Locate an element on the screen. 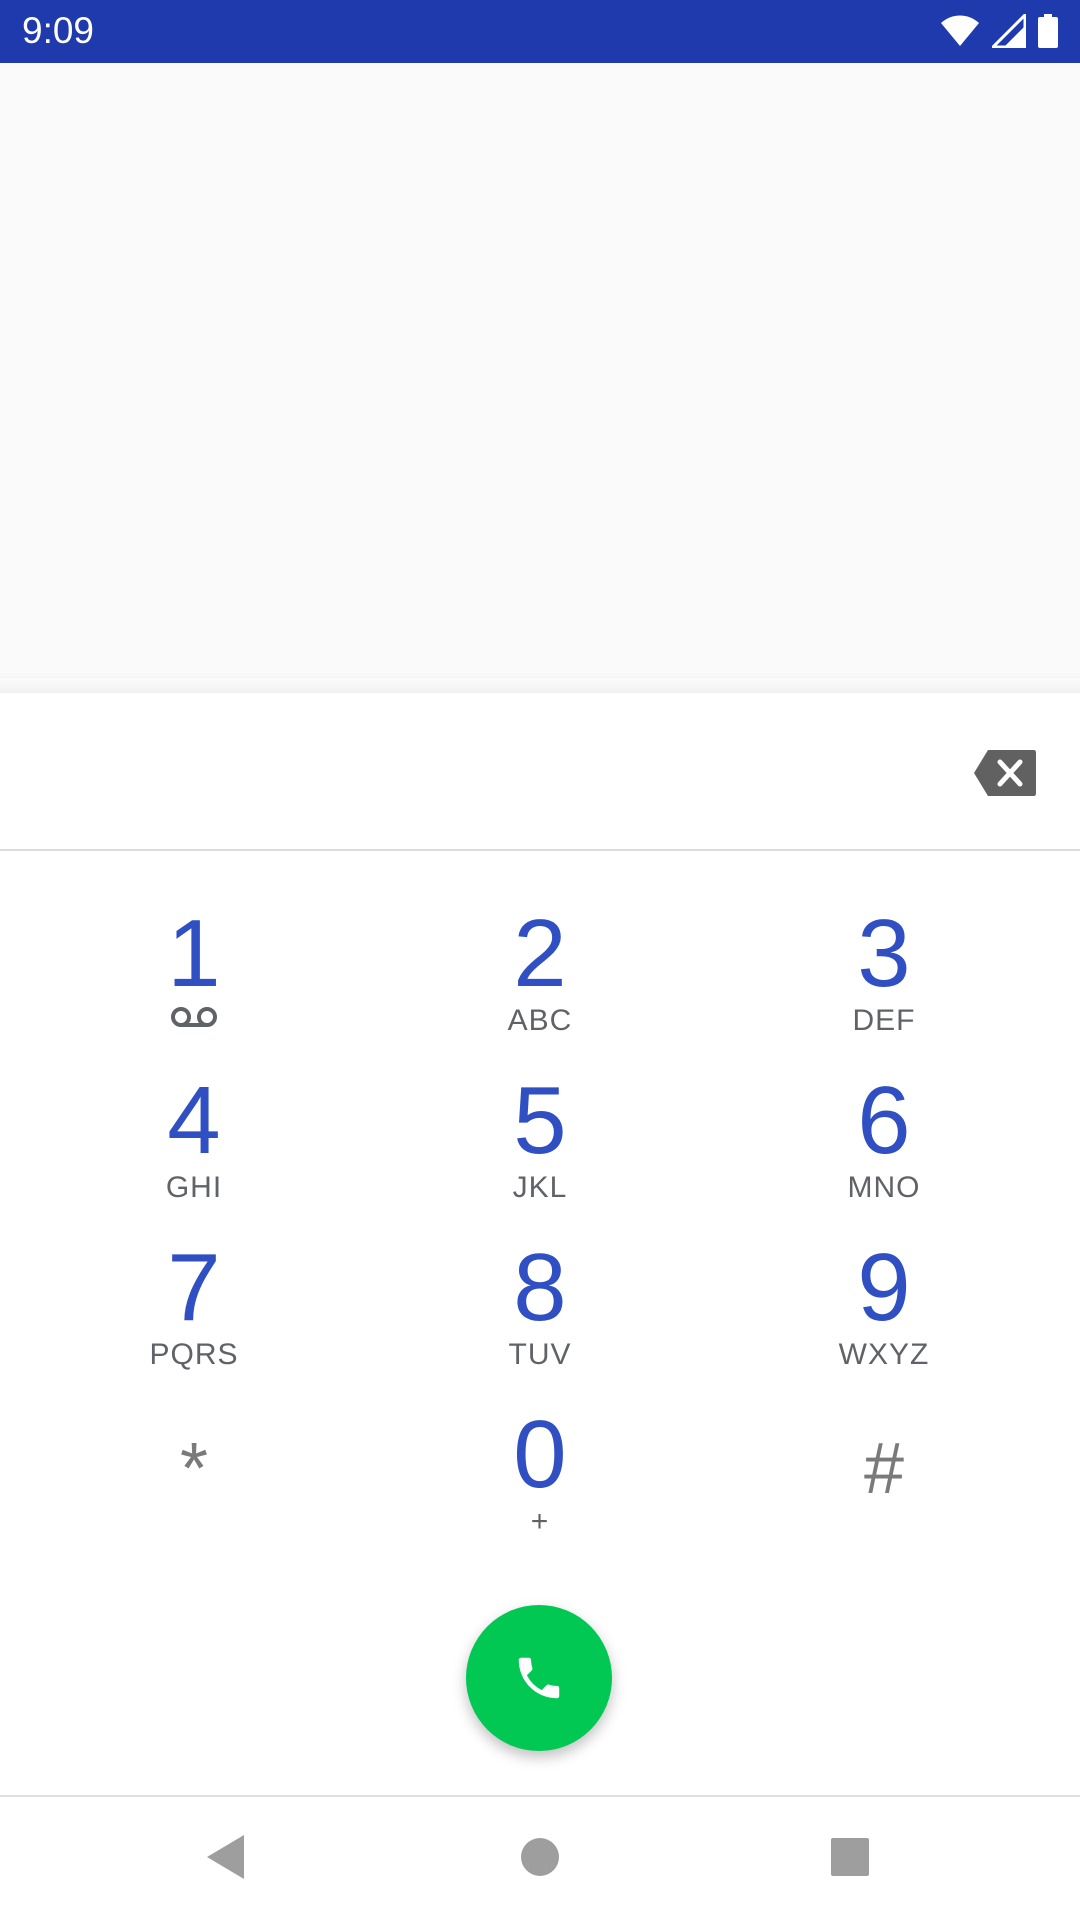 This screenshot has width=1080, height=1920. key-5: 5 JKL is located at coordinates (540, 1145).